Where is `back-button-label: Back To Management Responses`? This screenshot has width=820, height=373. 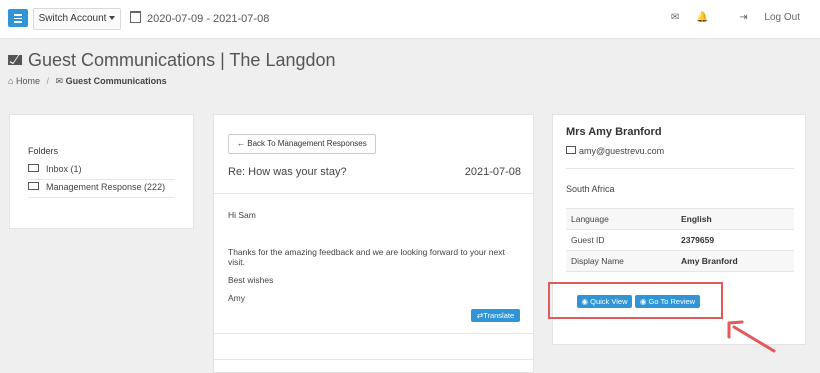
back-button-label: Back To Management Responses is located at coordinates (307, 143).